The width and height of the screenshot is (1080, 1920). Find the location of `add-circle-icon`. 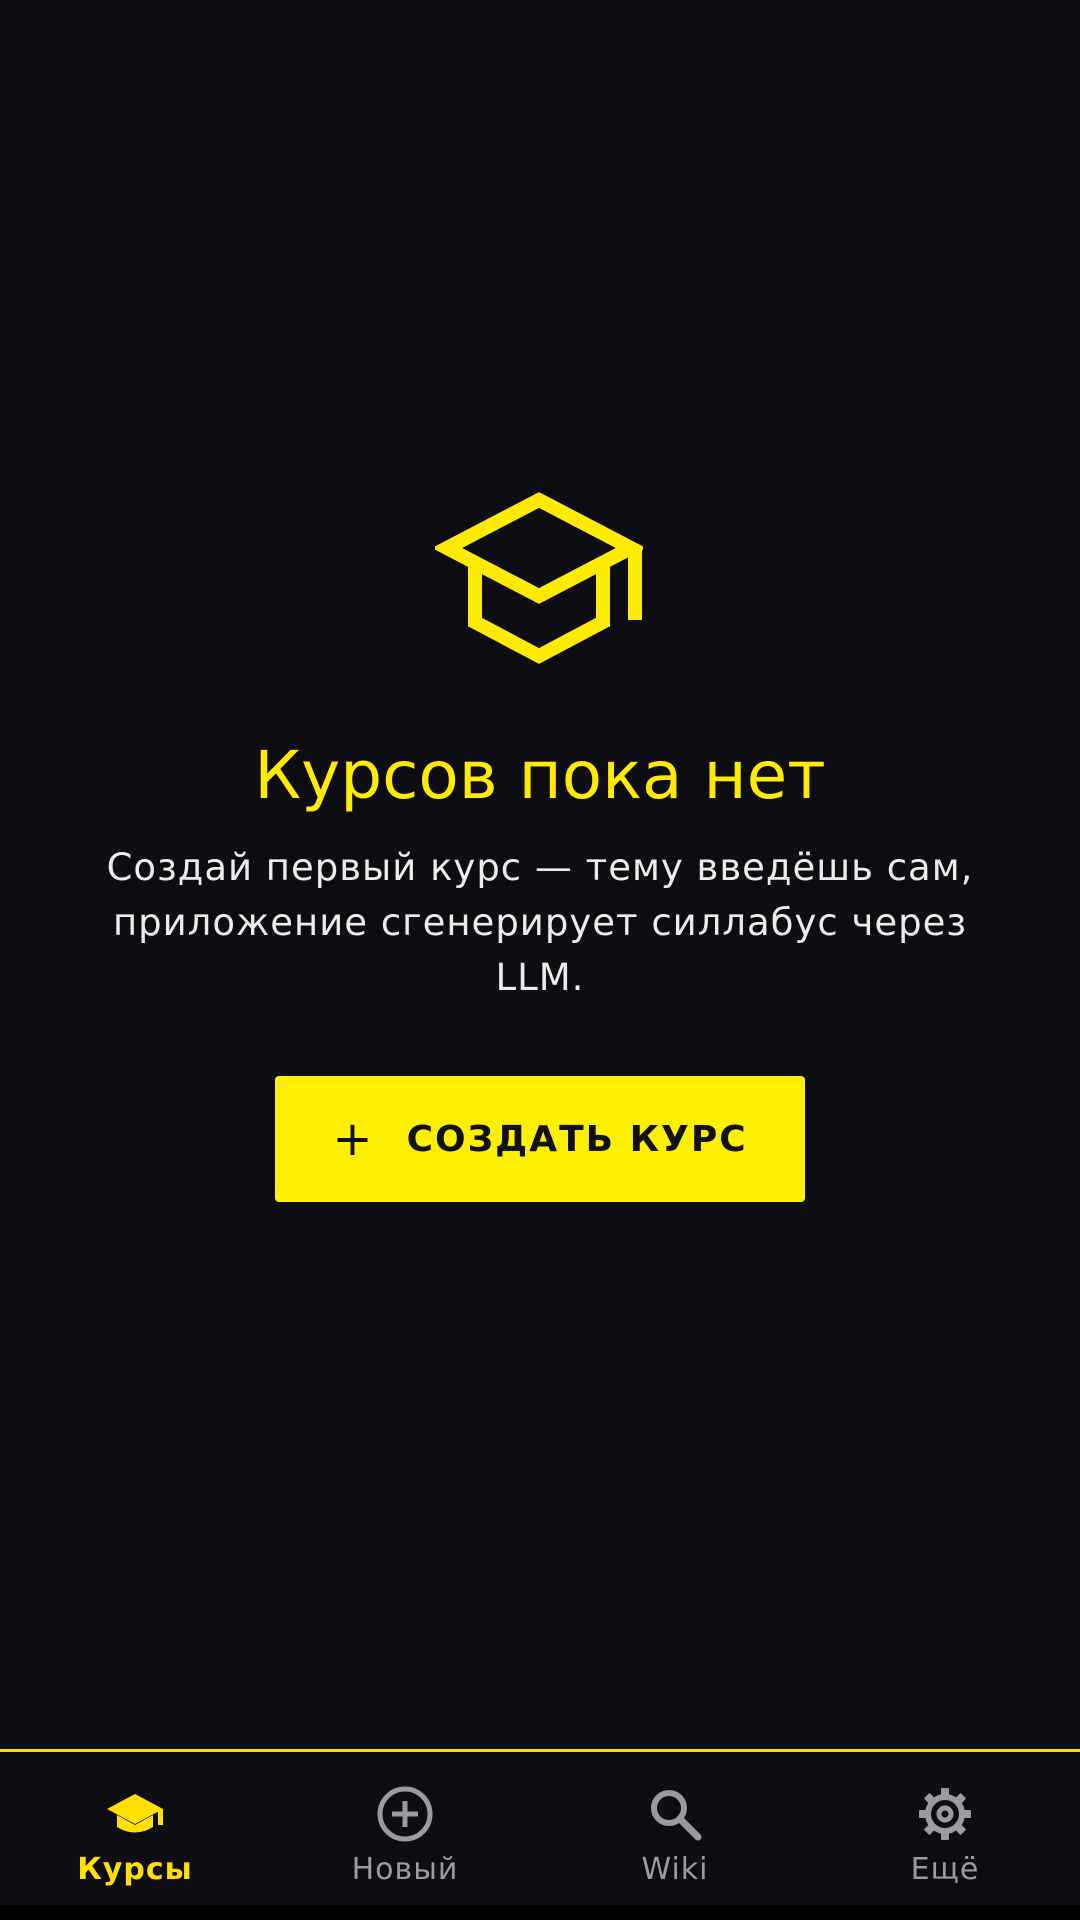

add-circle-icon is located at coordinates (405, 1814).